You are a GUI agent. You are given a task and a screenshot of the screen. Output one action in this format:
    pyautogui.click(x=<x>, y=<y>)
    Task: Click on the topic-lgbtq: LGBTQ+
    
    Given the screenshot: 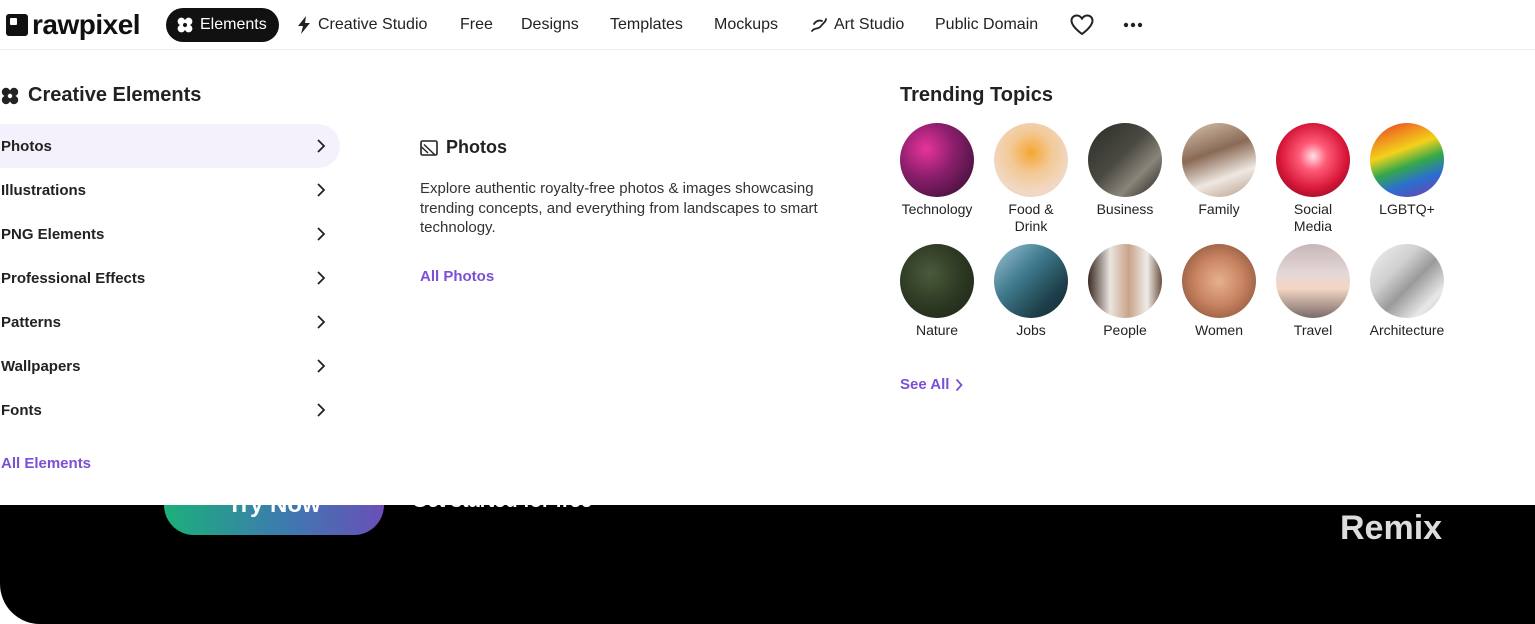 What is the action you would take?
    pyautogui.click(x=1407, y=170)
    